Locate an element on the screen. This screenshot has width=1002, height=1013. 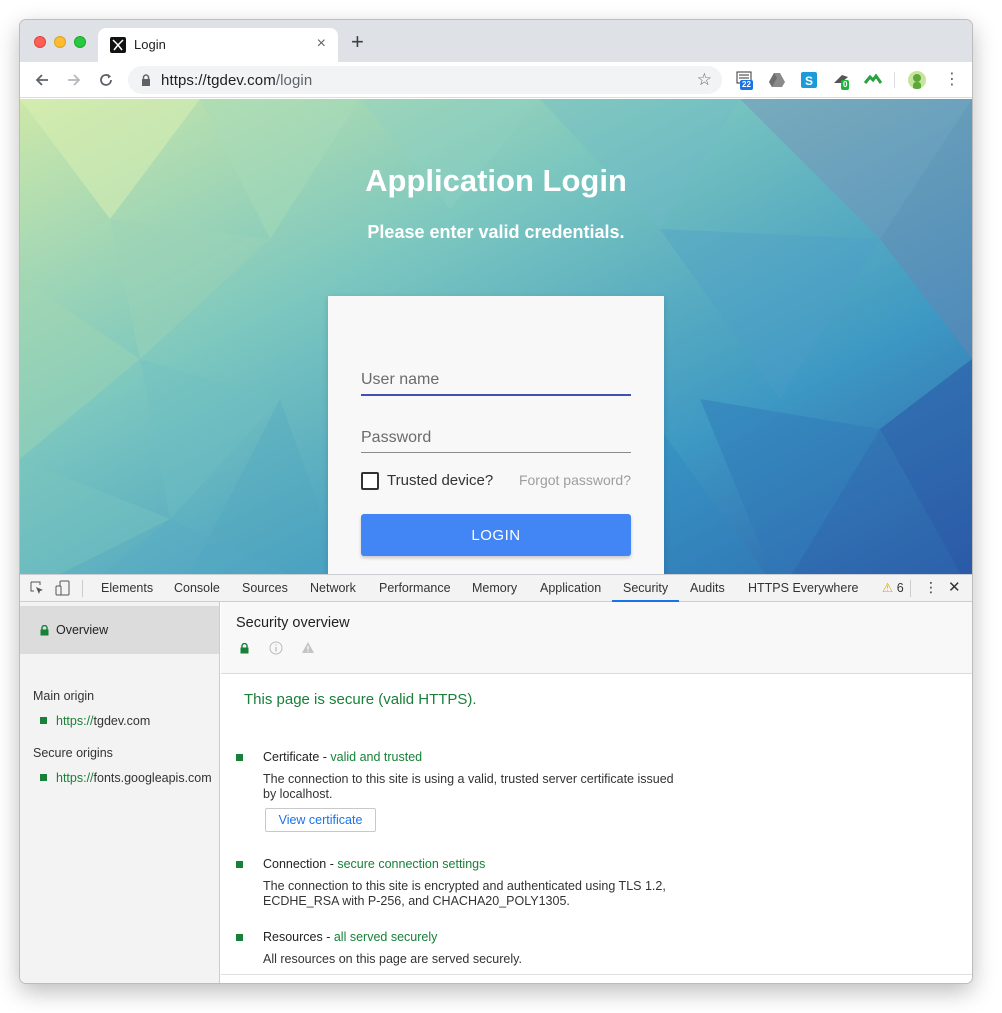
username-input is located at coordinates (496, 380).